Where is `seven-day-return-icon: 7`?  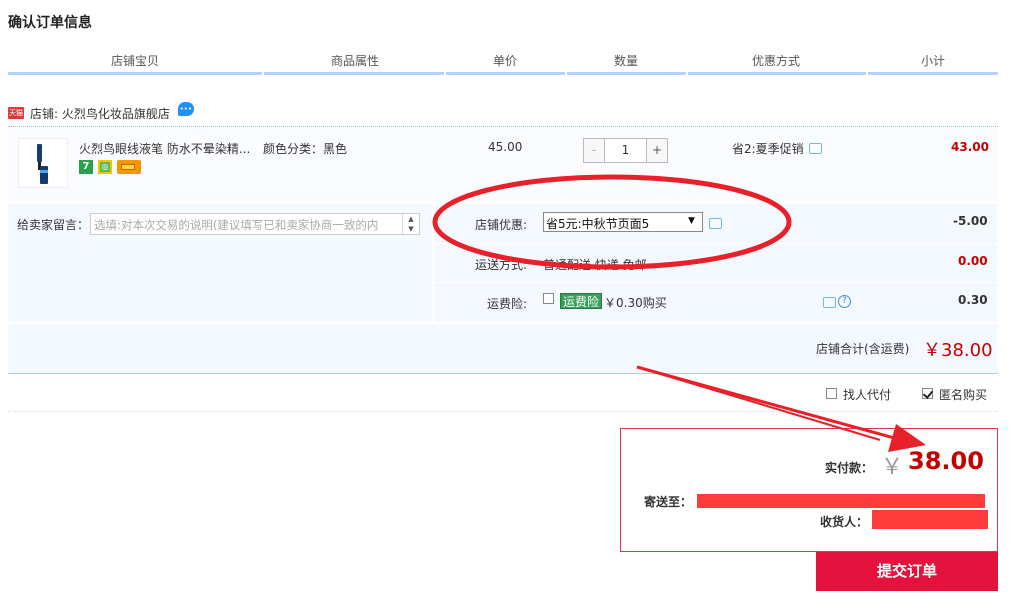
seven-day-return-icon: 7 is located at coordinates (86, 167).